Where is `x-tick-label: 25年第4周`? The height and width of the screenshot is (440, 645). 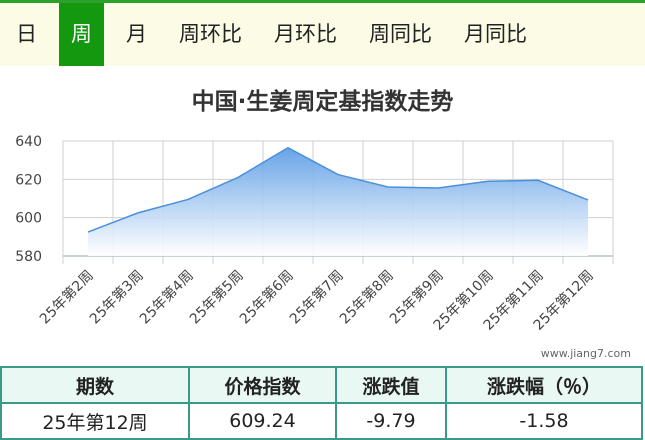 x-tick-label: 25年第4周 is located at coordinates (166, 297).